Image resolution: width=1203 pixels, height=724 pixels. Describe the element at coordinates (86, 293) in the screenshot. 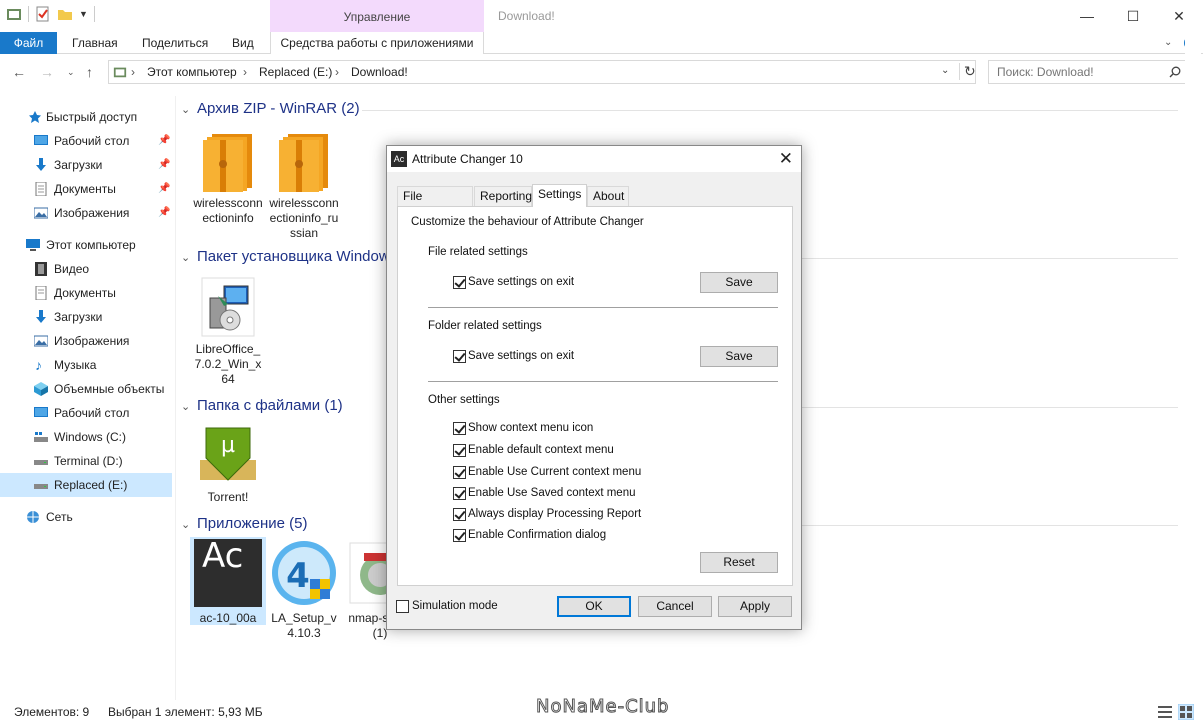

I see `sidebar-item-pc-documents: Документы` at that location.